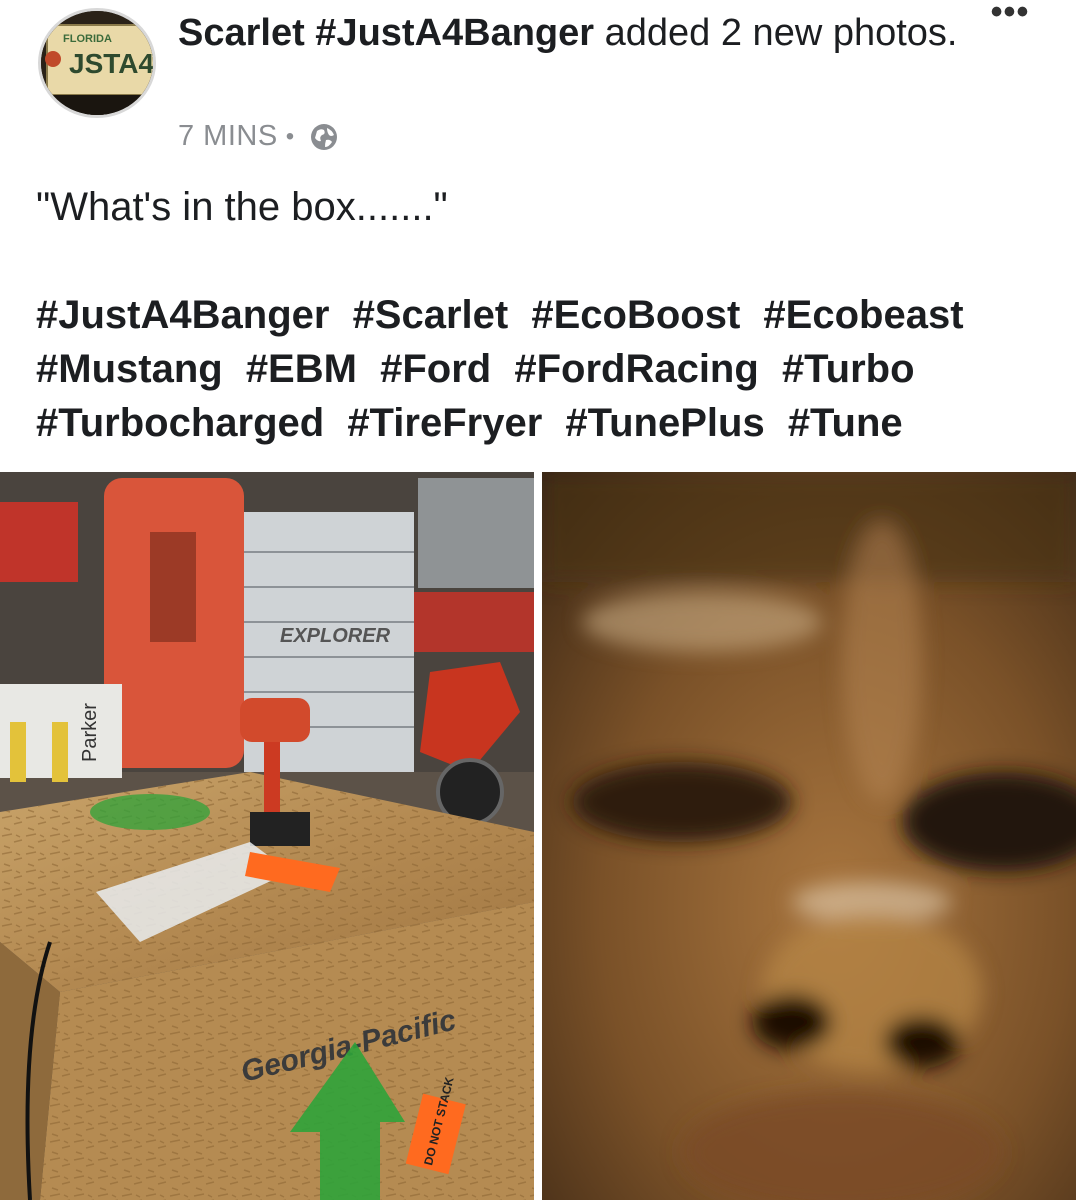 The width and height of the screenshot is (1076, 1200). What do you see at coordinates (431, 315) in the screenshot?
I see `hashtag: #Scarlet` at bounding box center [431, 315].